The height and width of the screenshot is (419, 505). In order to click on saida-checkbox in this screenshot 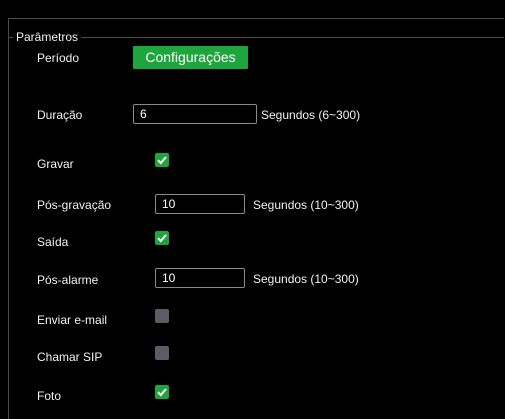, I will do `click(162, 238)`.